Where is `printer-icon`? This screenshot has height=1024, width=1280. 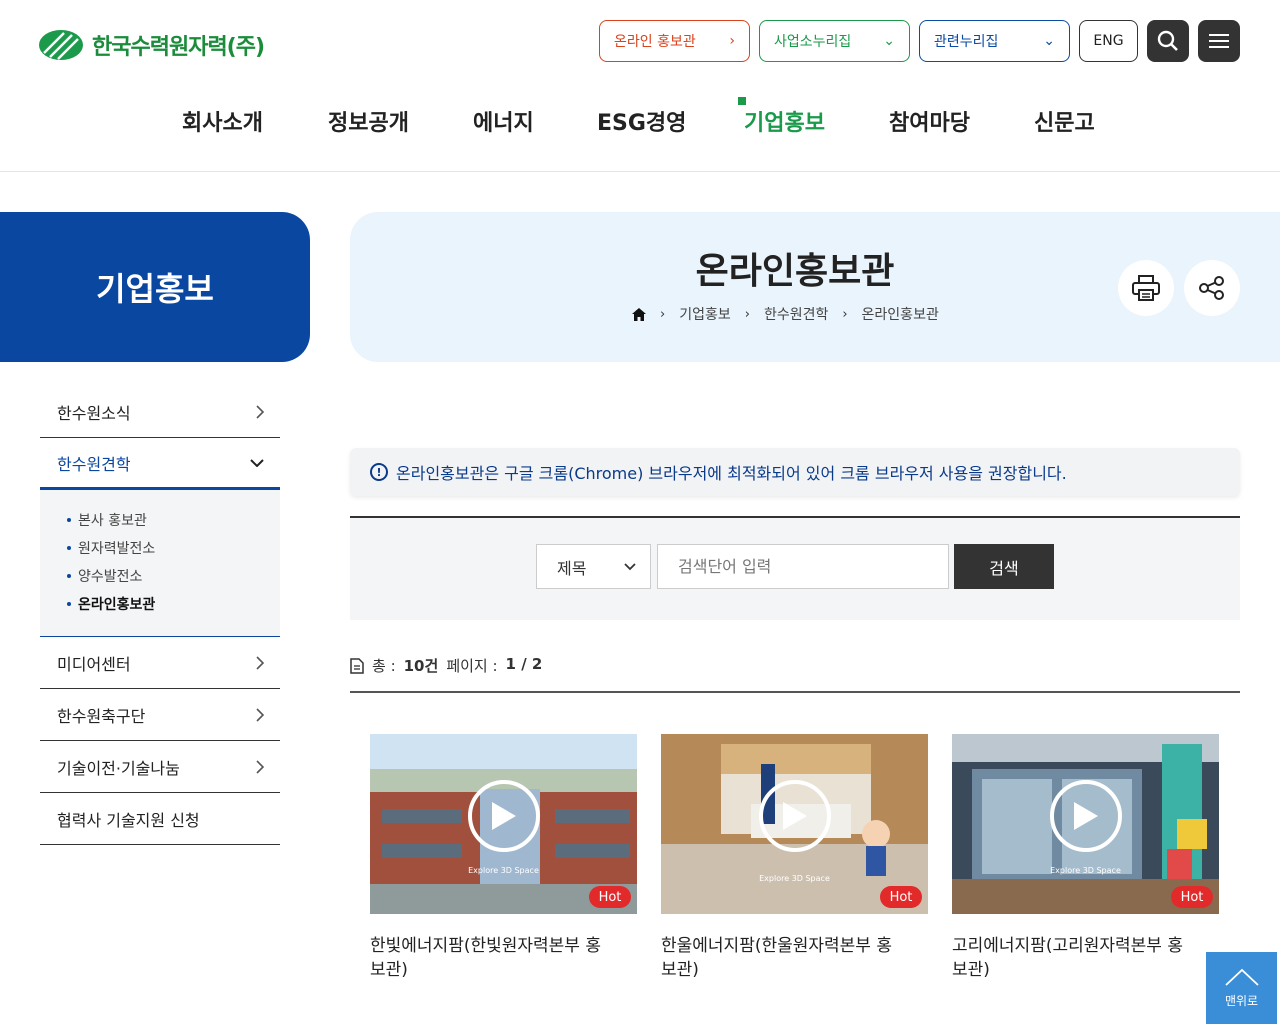
printer-icon is located at coordinates (1146, 288).